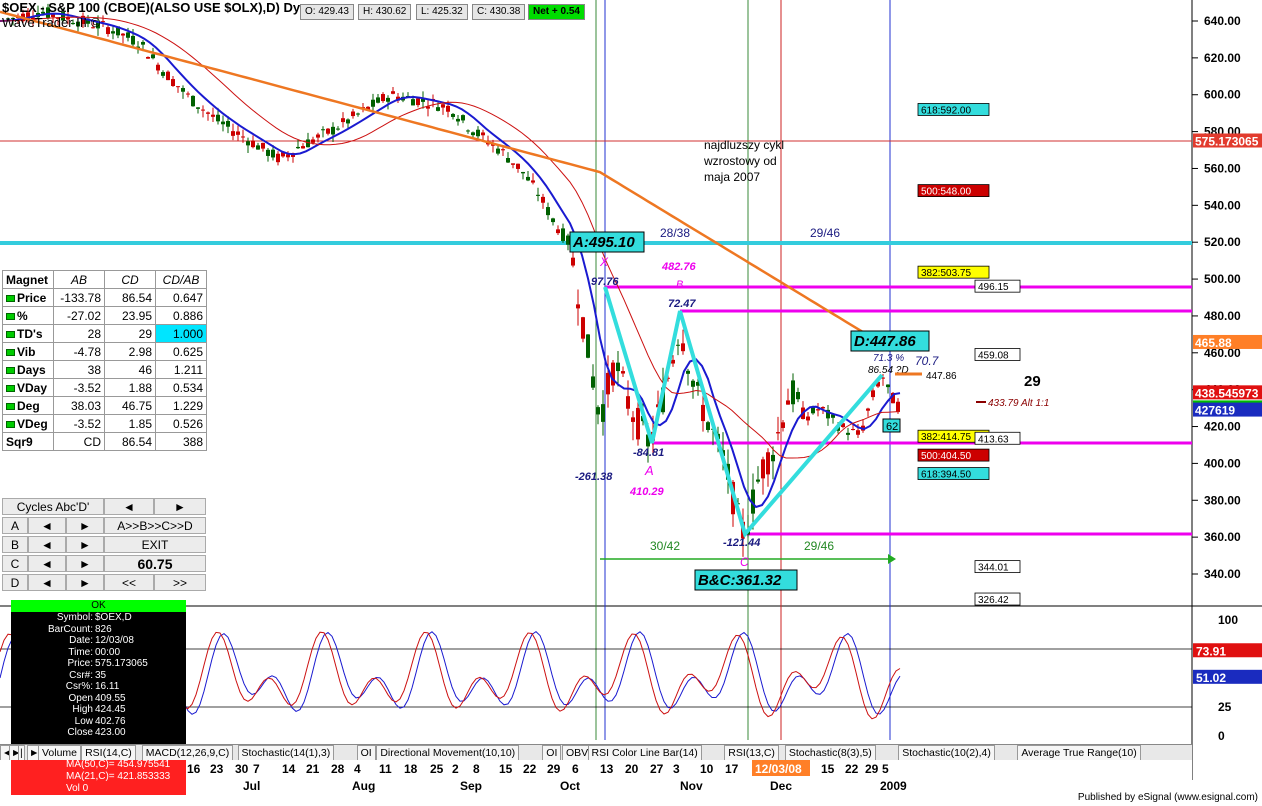 This screenshot has height=806, width=1262. What do you see at coordinates (1227, 142) in the screenshot?
I see `price-tag-label: 575.173065` at bounding box center [1227, 142].